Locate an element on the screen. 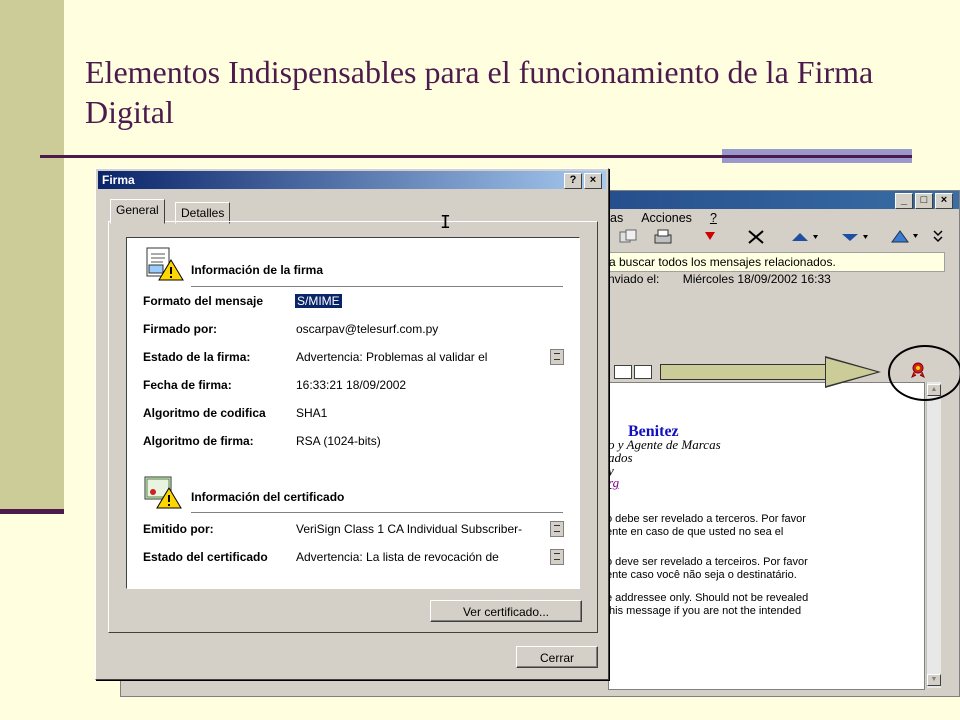 The height and width of the screenshot is (720, 960). address-book-icon is located at coordinates (905, 237).